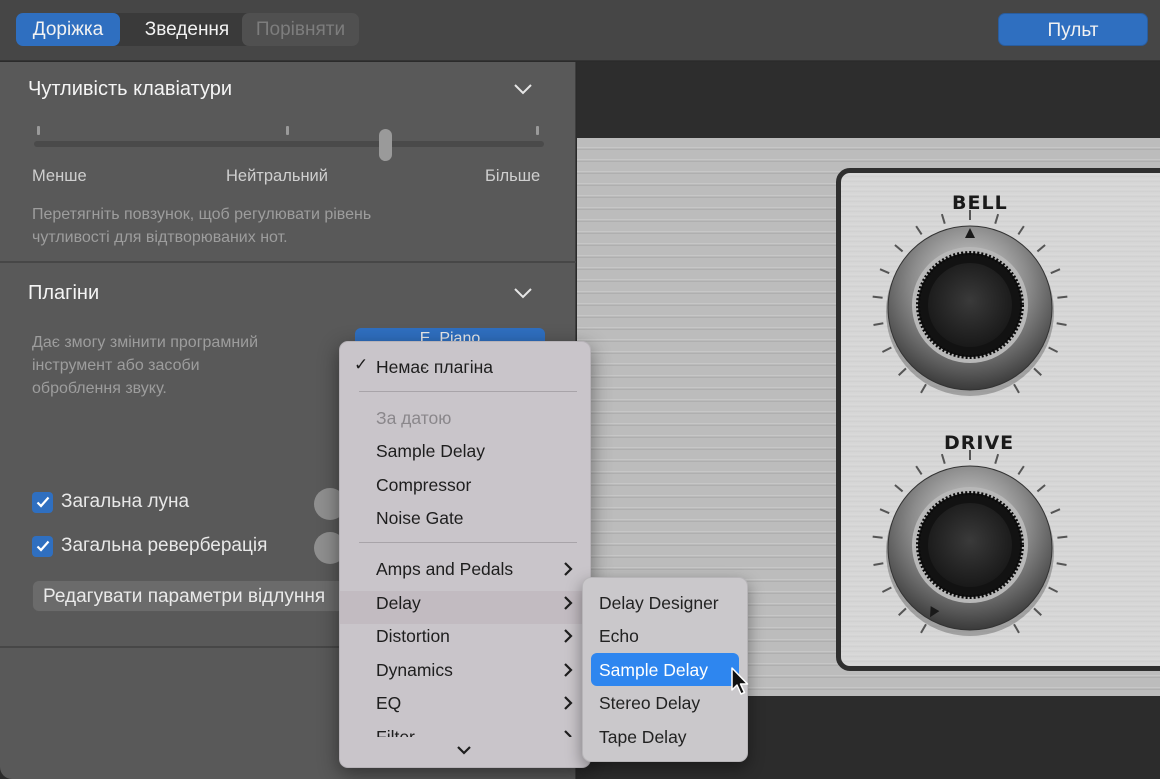  I want to click on submenu-item-echo: Echo, so click(619, 636).